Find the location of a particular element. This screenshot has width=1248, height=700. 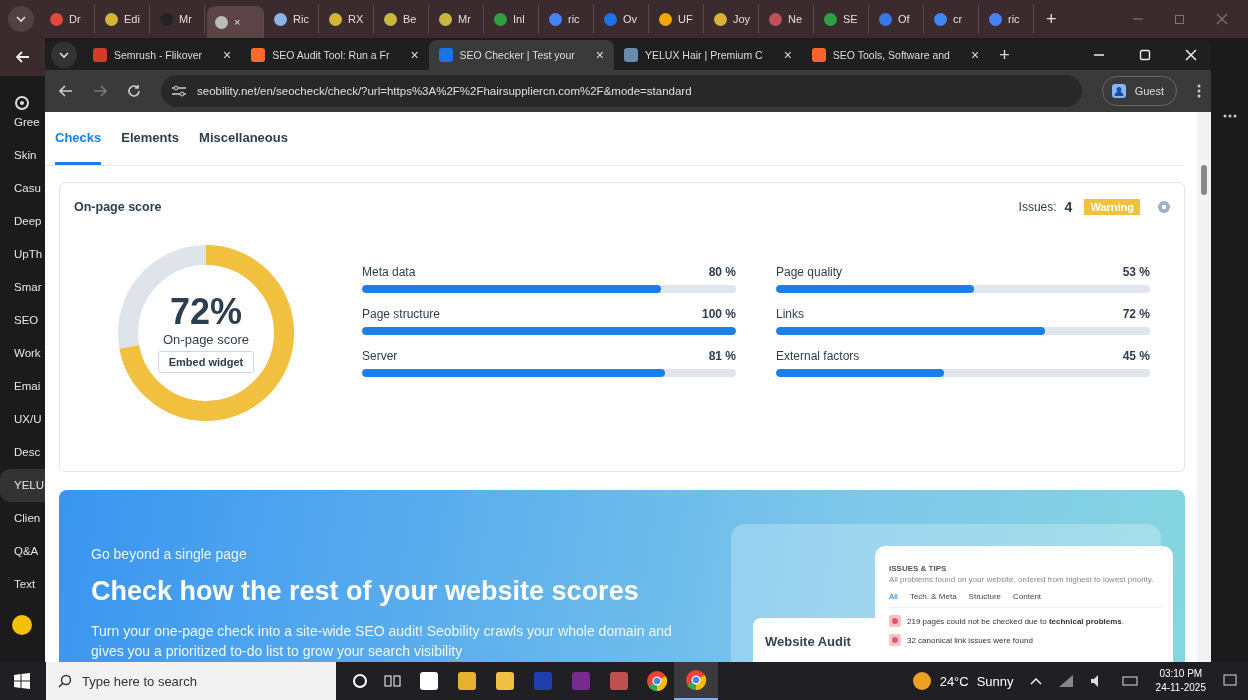

temperature: 24°C is located at coordinates (954, 681).